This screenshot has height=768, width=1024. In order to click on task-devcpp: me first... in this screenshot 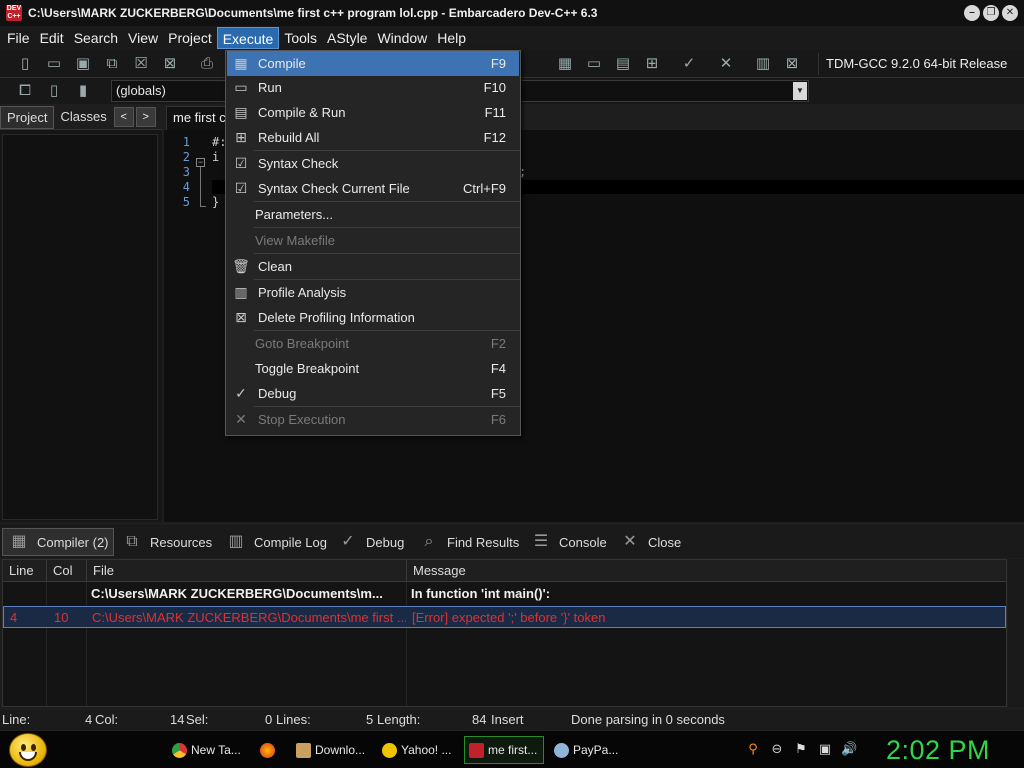, I will do `click(504, 750)`.